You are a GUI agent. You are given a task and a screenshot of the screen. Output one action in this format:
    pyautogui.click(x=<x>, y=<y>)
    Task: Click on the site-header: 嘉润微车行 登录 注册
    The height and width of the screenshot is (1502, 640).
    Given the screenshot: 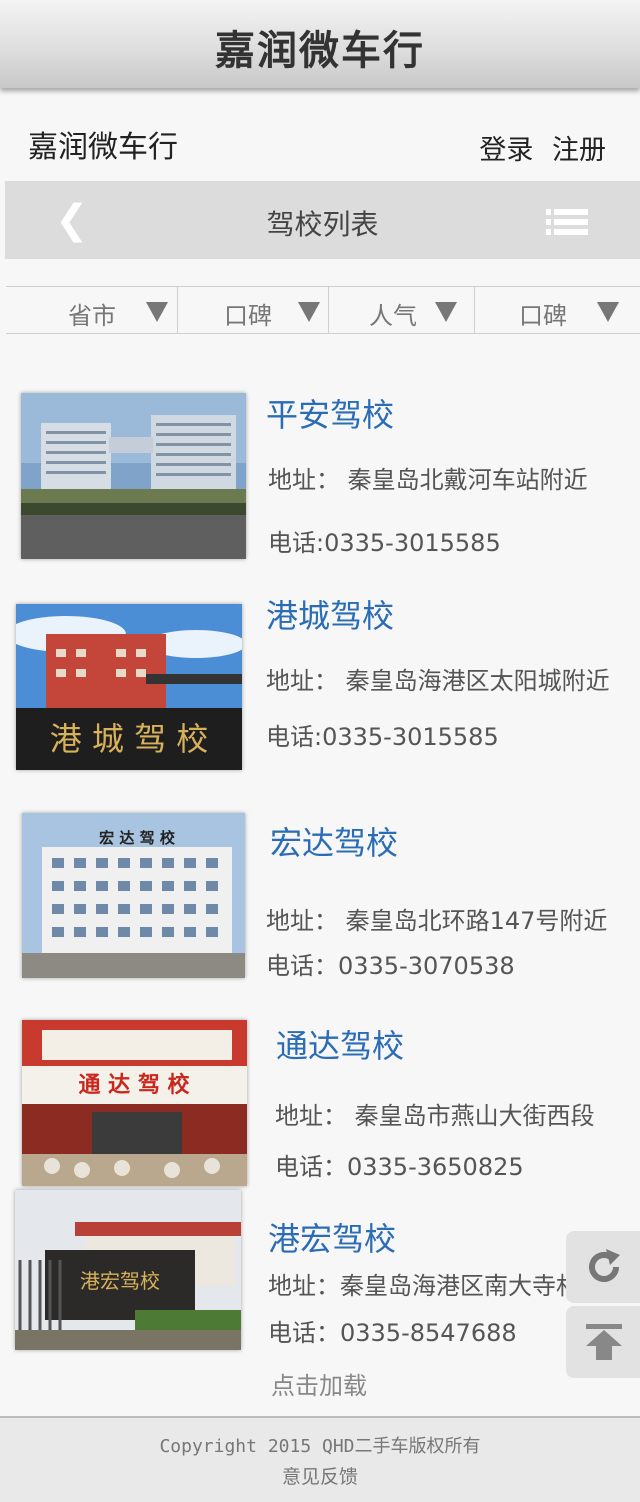 What is the action you would take?
    pyautogui.click(x=320, y=142)
    